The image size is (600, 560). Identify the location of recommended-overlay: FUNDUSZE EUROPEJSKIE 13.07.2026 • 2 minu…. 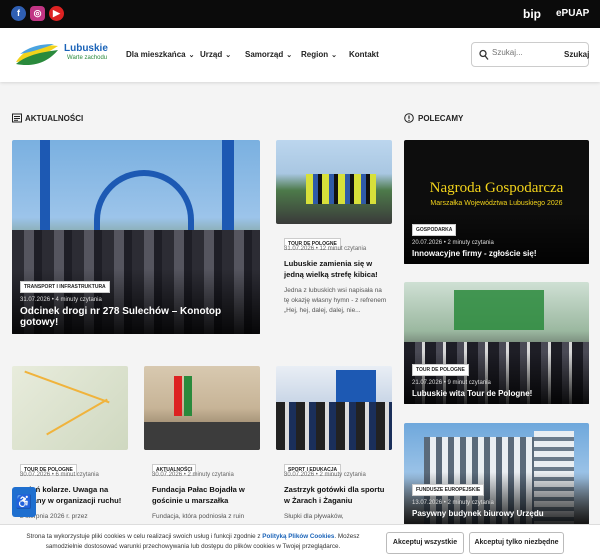
(496, 498).